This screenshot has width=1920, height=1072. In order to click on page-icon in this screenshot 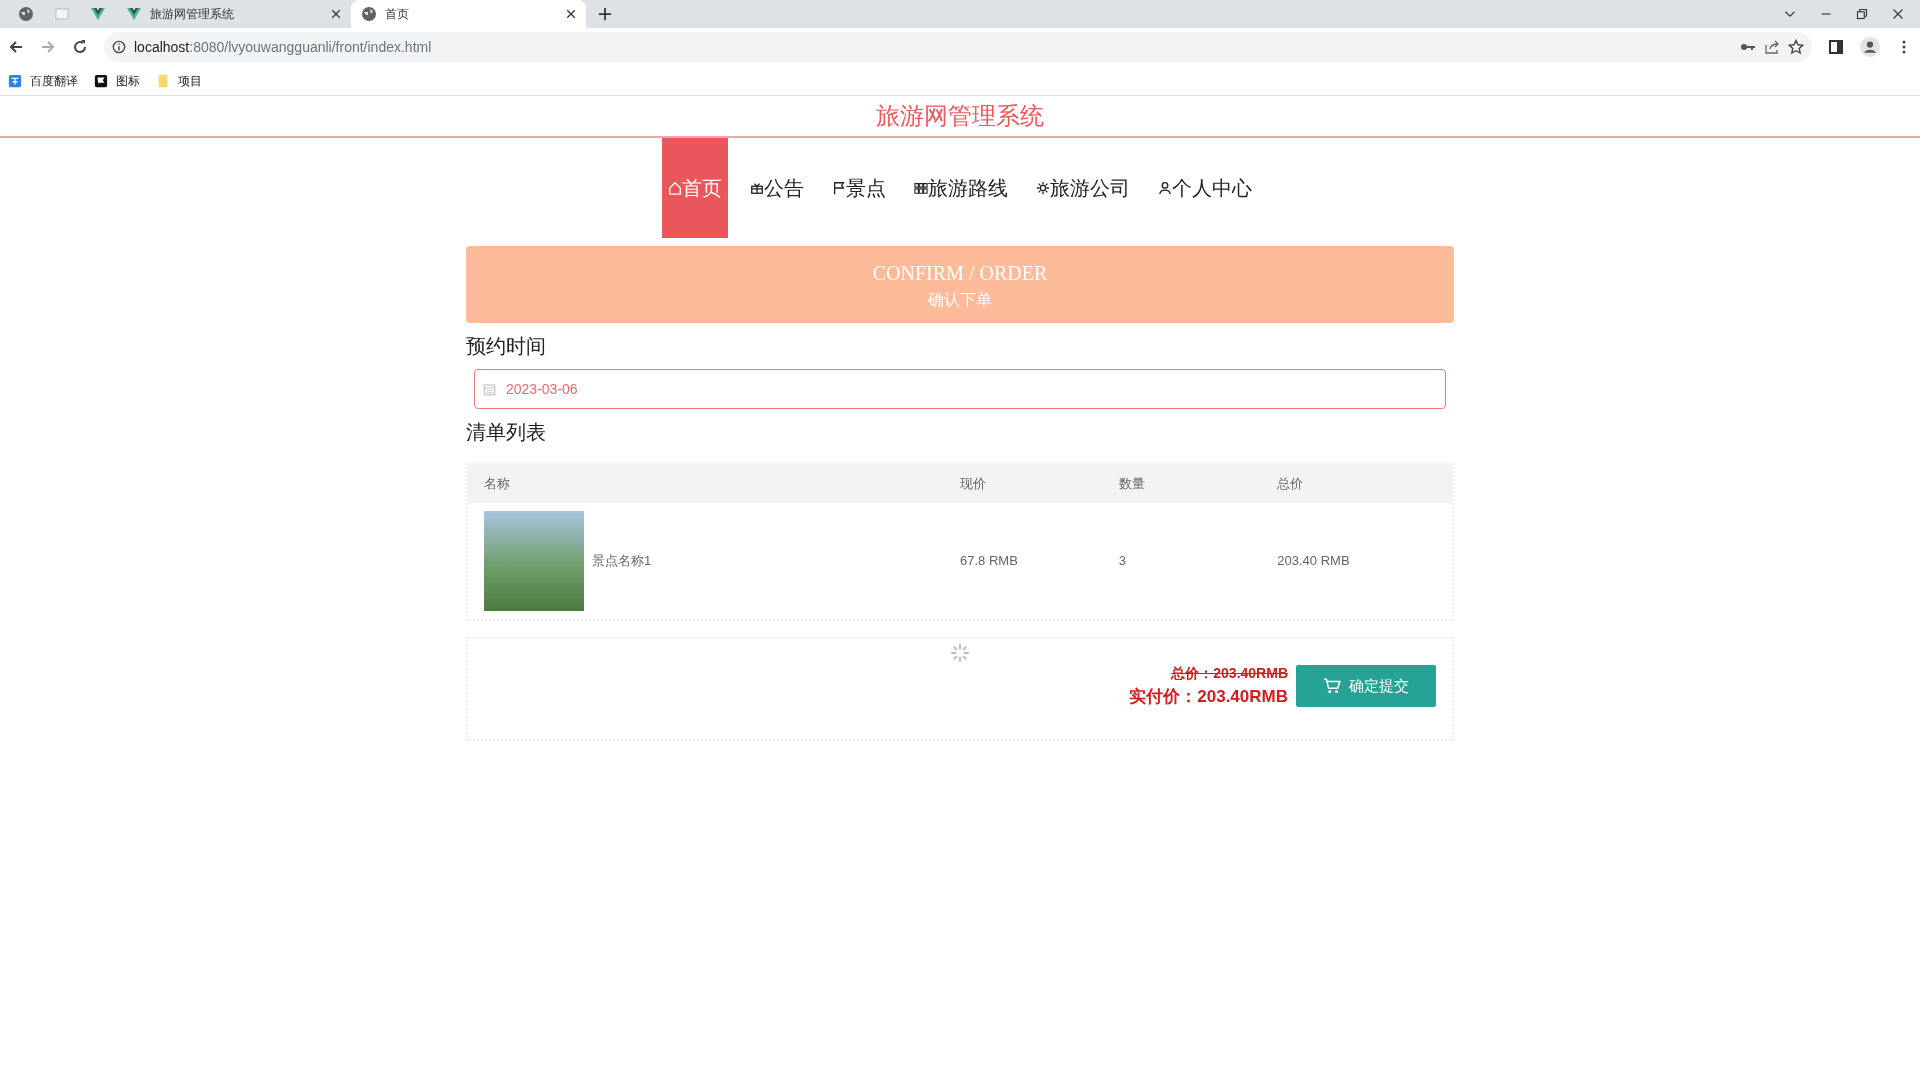, I will do `click(62, 14)`.